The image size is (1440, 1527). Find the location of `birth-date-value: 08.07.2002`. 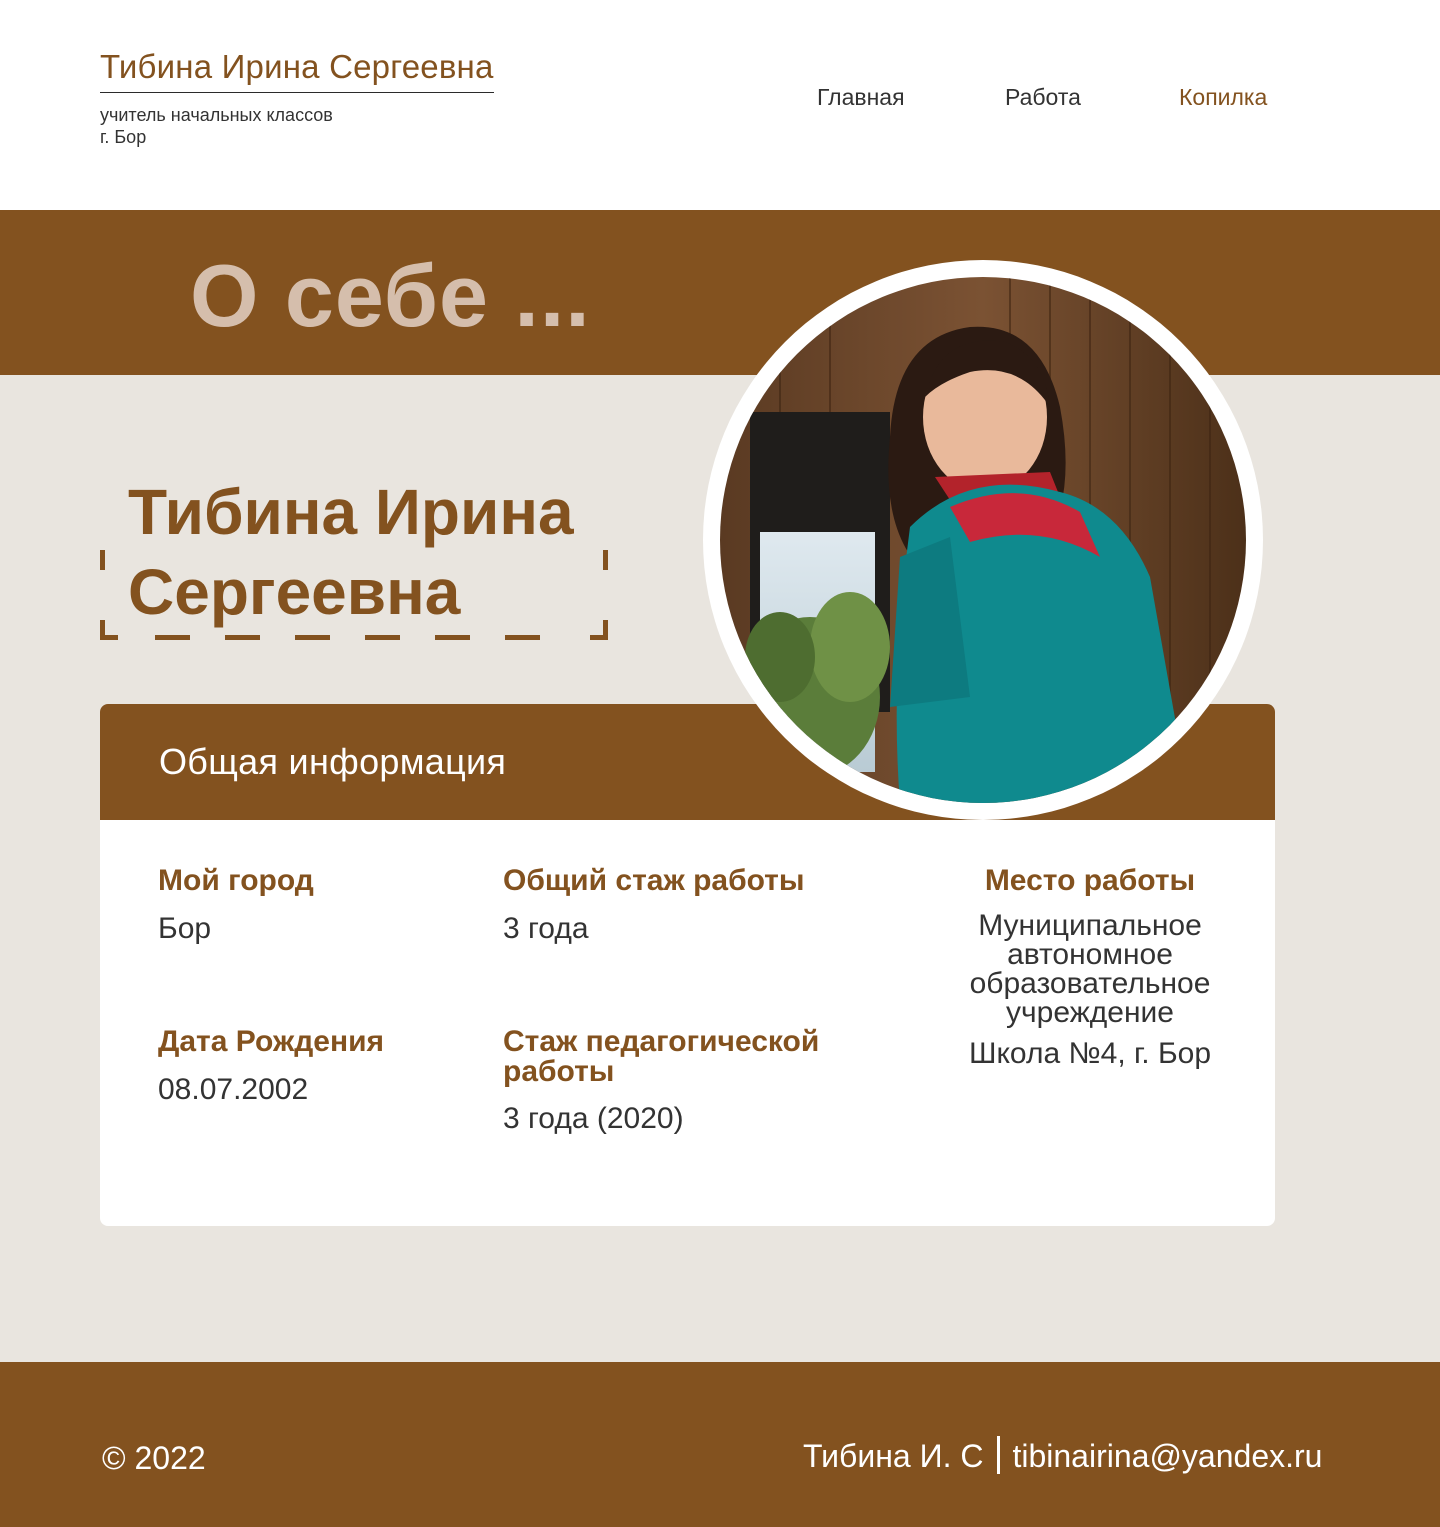

birth-date-value: 08.07.2002 is located at coordinates (233, 1089).